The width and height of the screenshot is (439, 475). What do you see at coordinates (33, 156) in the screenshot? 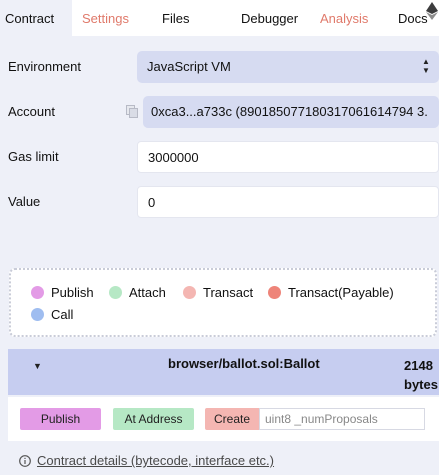
I see `gas-limit-label: Gas limit` at bounding box center [33, 156].